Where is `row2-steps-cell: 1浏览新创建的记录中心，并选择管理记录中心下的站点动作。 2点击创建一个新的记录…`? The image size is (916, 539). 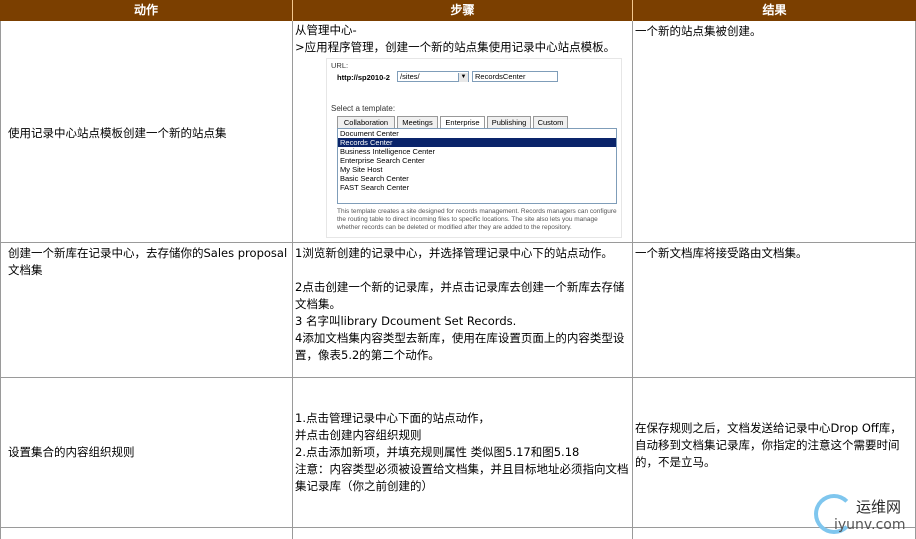 row2-steps-cell: 1浏览新创建的记录中心，并选择管理记录中心下的站点动作。 2点击创建一个新的记录… is located at coordinates (463, 310).